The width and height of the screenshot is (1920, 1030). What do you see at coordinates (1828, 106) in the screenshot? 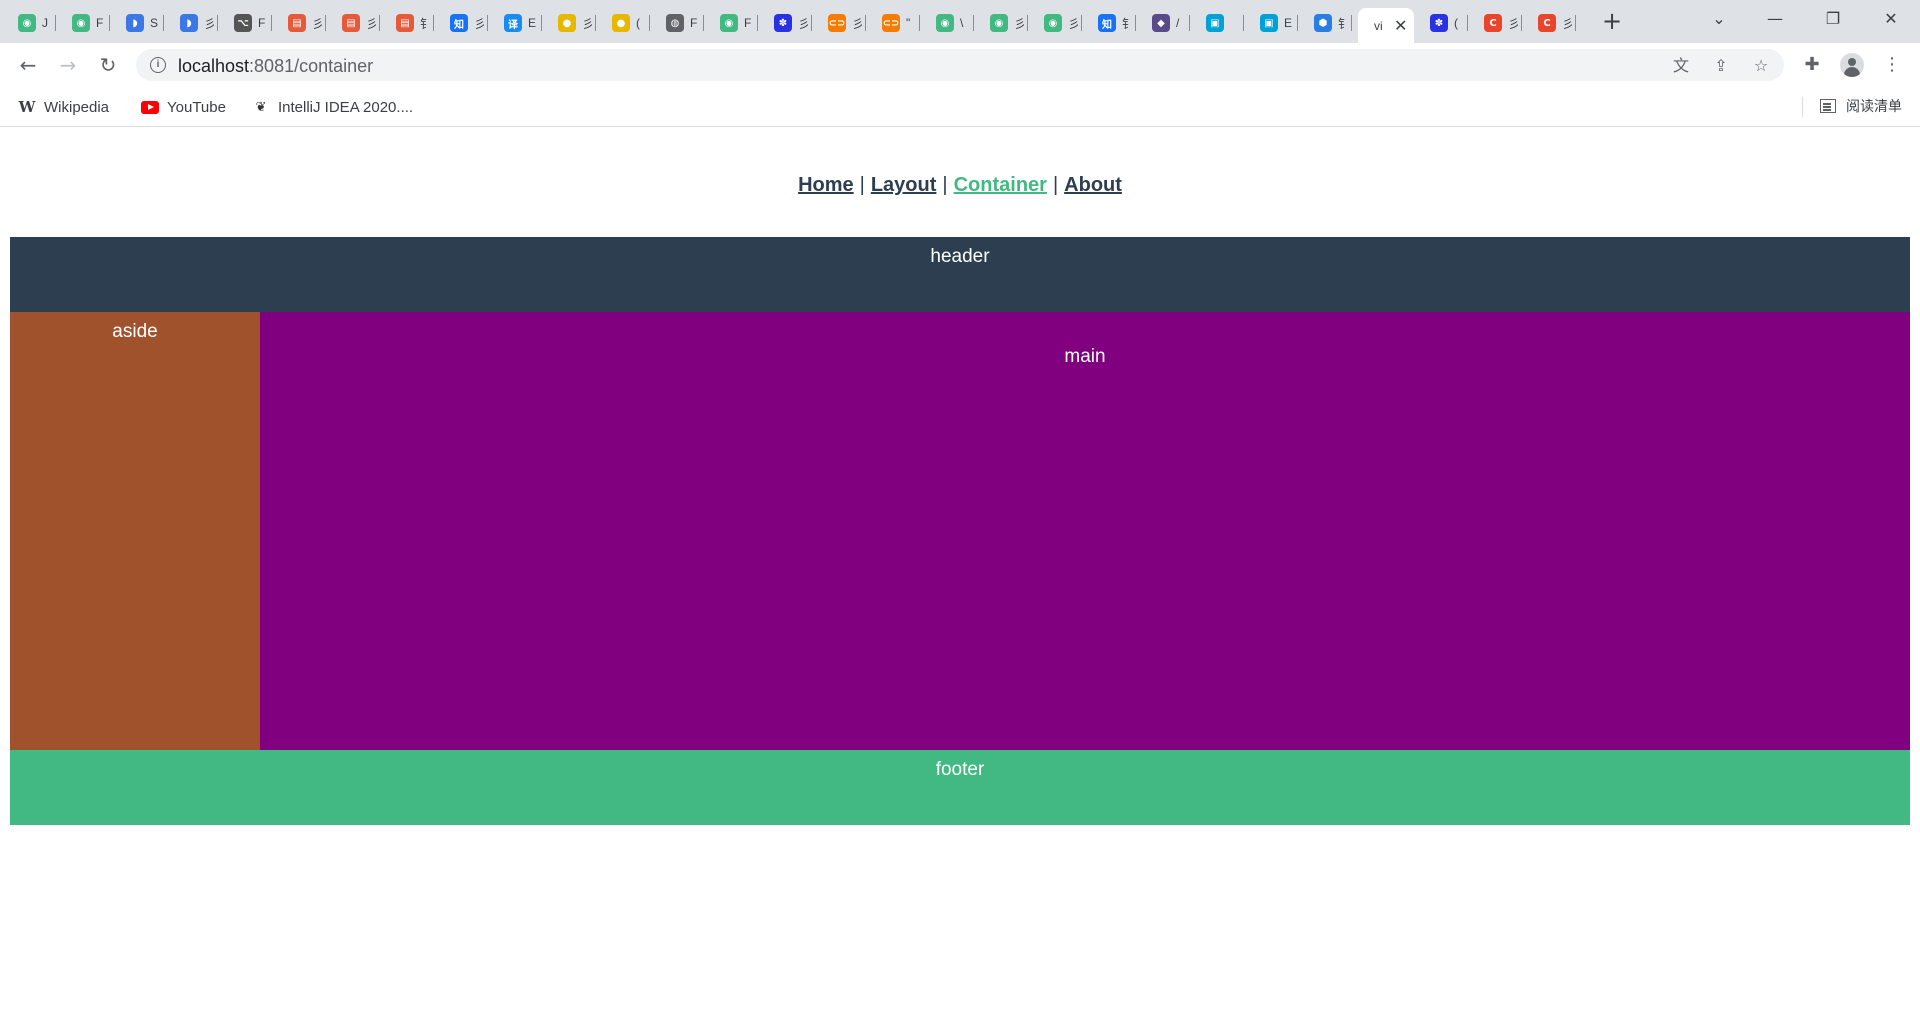
I see `reading-list-icon` at bounding box center [1828, 106].